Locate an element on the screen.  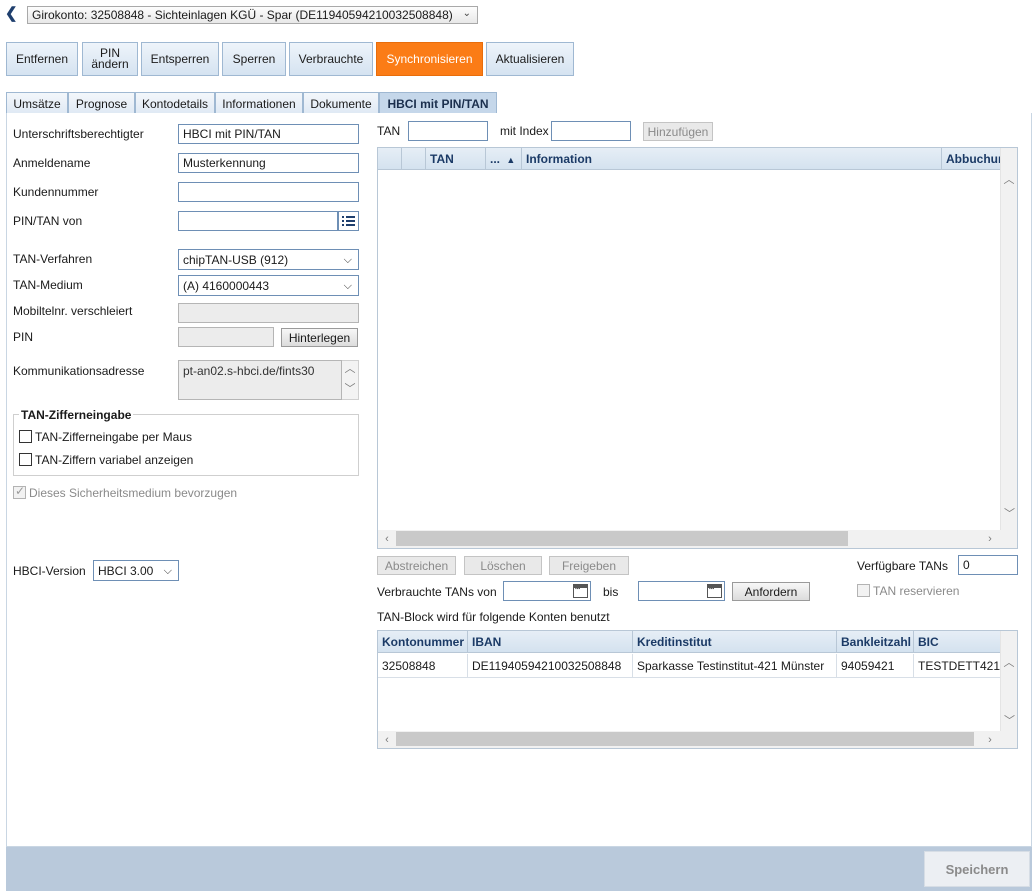
header-abbuchung: Abbuchur is located at coordinates (971, 159).